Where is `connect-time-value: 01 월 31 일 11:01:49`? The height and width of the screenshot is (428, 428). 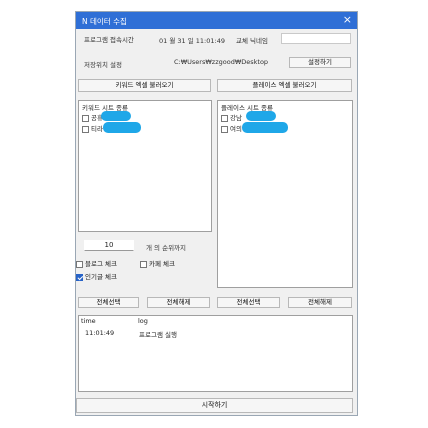 connect-time-value: 01 월 31 일 11:01:49 is located at coordinates (192, 41).